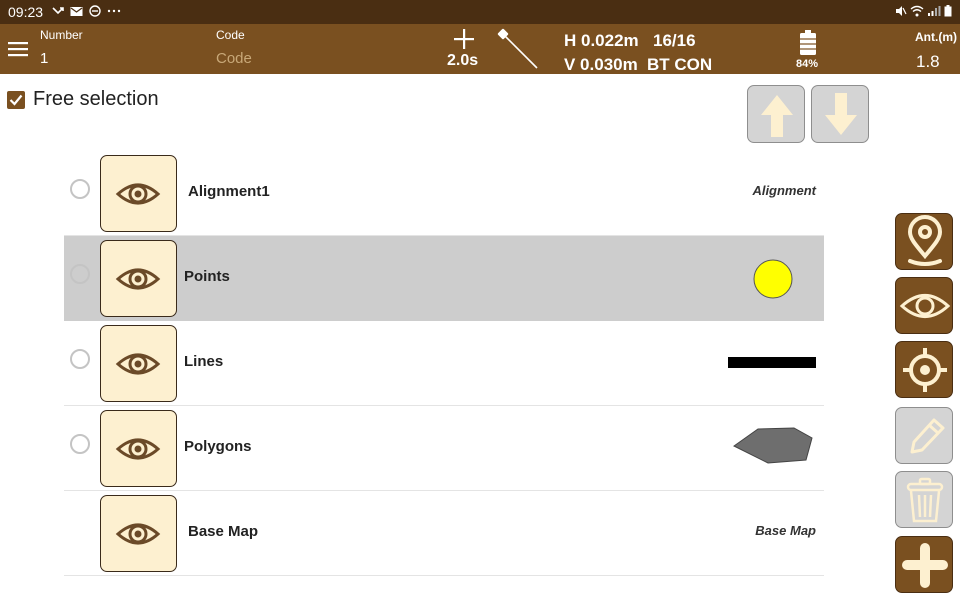 Image resolution: width=960 pixels, height=600 pixels. What do you see at coordinates (773, 279) in the screenshot?
I see `point-symbol-icon` at bounding box center [773, 279].